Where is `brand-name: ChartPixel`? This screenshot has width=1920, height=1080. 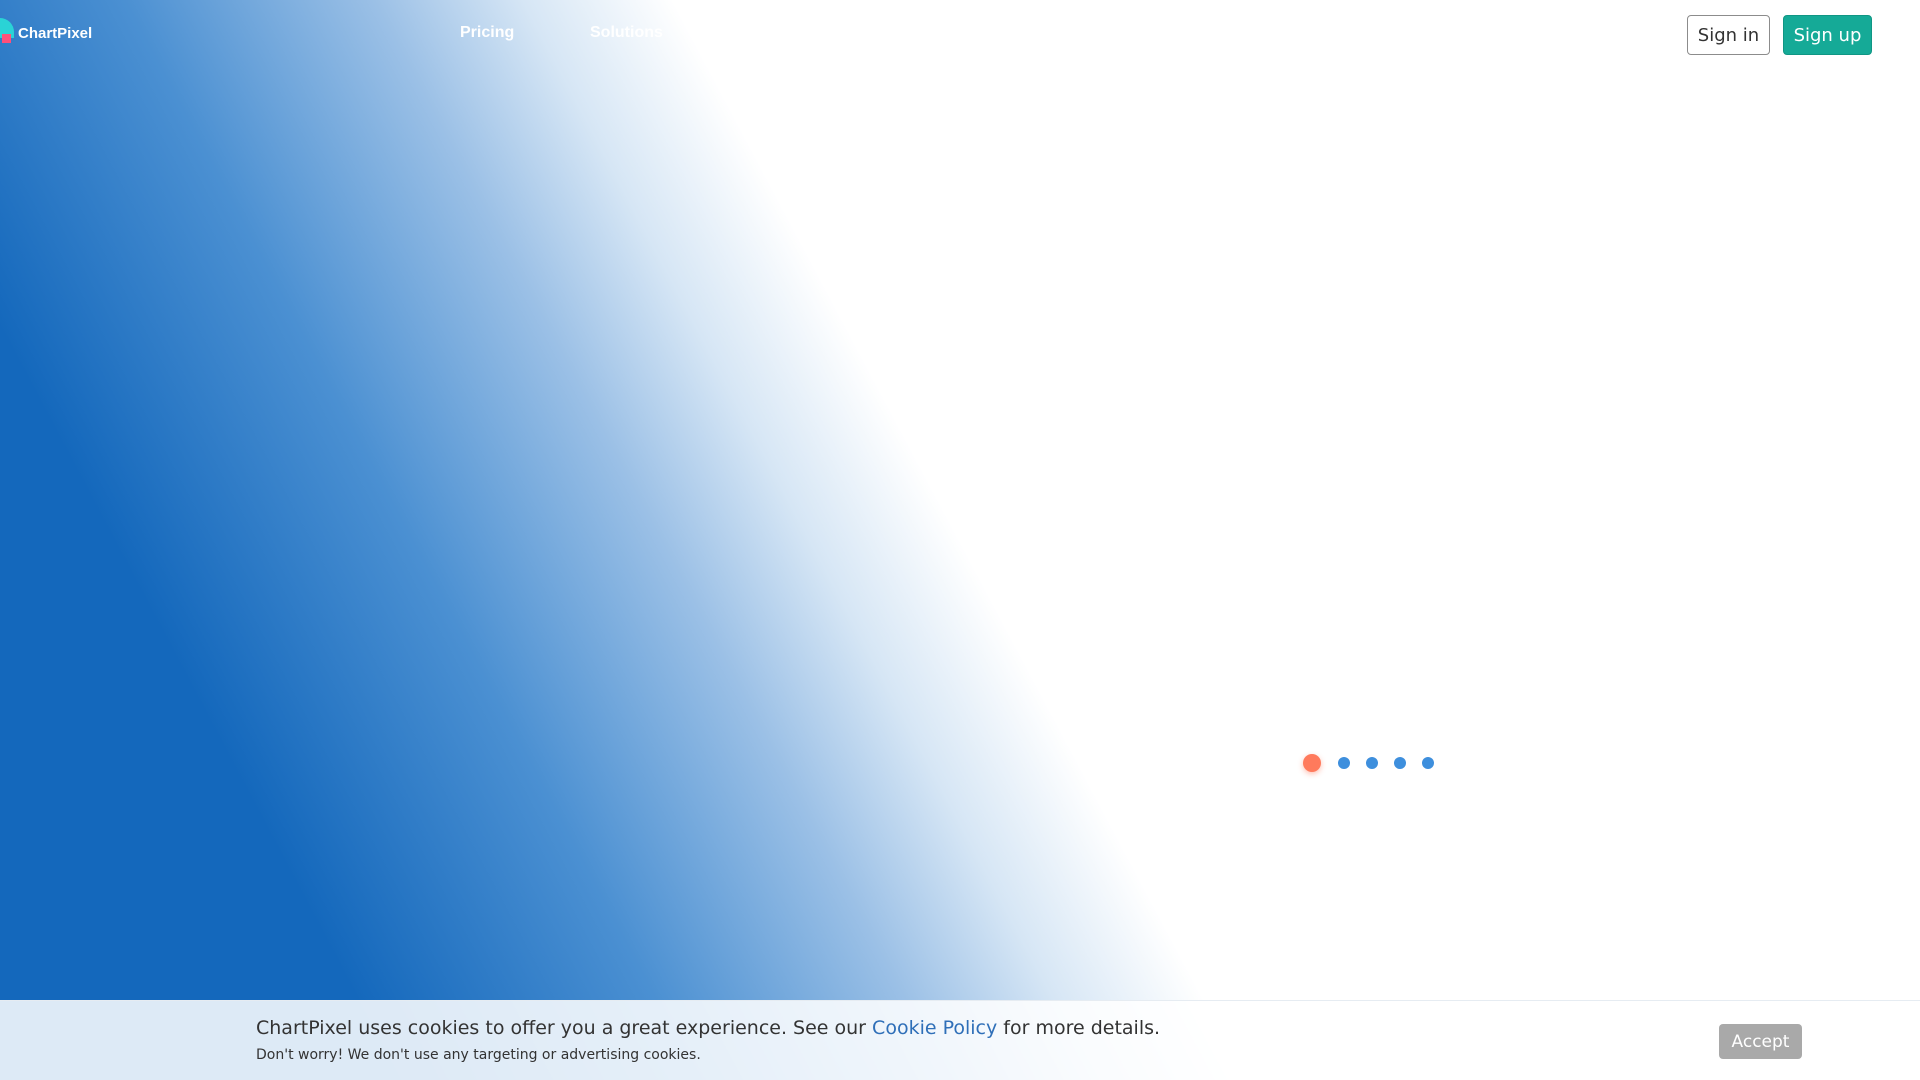 brand-name: ChartPixel is located at coordinates (55, 33).